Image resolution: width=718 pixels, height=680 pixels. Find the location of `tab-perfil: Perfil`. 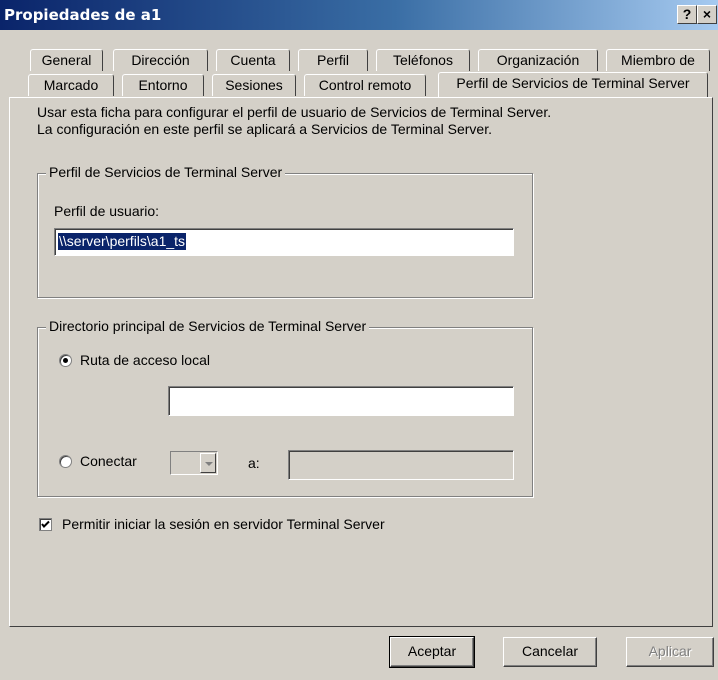

tab-perfil: Perfil is located at coordinates (333, 60).